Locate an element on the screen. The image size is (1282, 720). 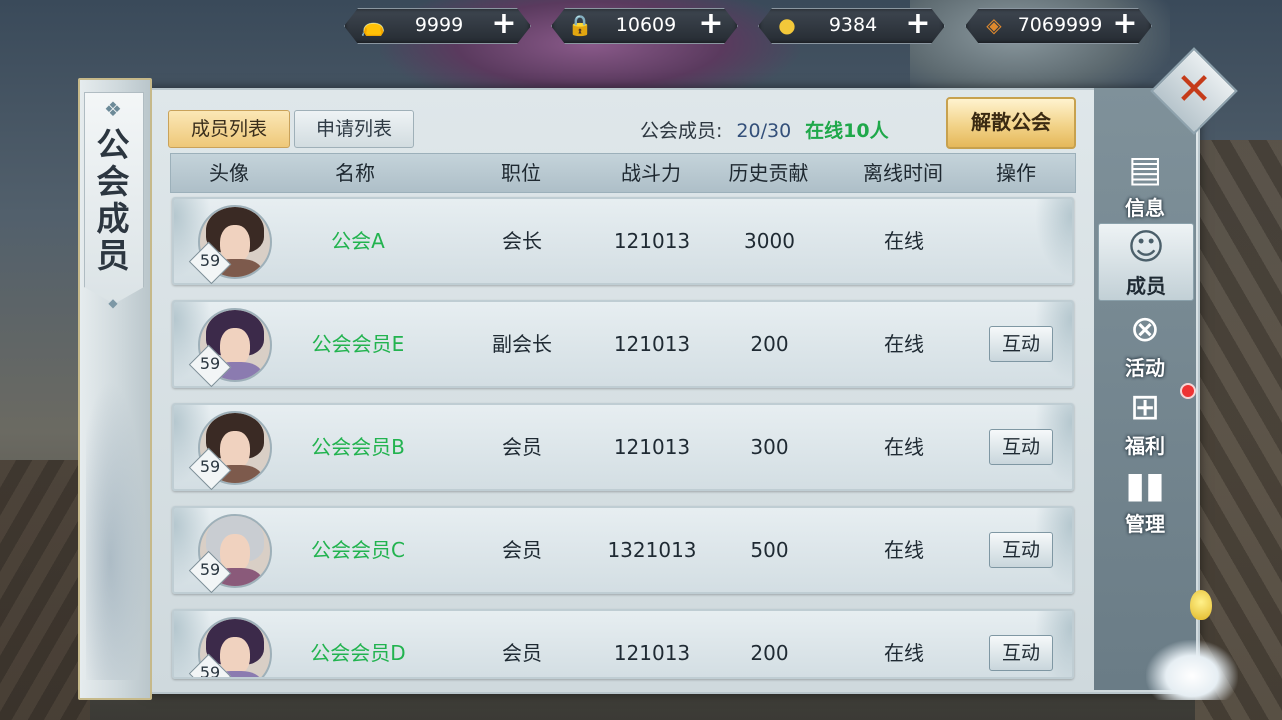
gift-icon: ⊞ is located at coordinates (1145, 407).